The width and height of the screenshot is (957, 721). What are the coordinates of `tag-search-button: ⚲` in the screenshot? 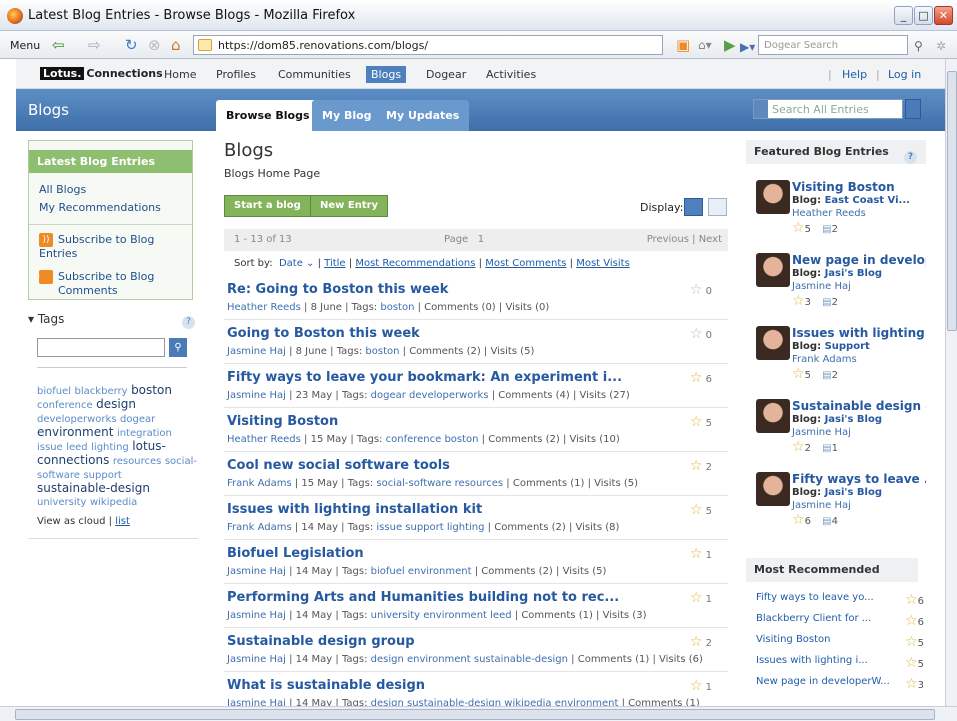 It's located at (178, 347).